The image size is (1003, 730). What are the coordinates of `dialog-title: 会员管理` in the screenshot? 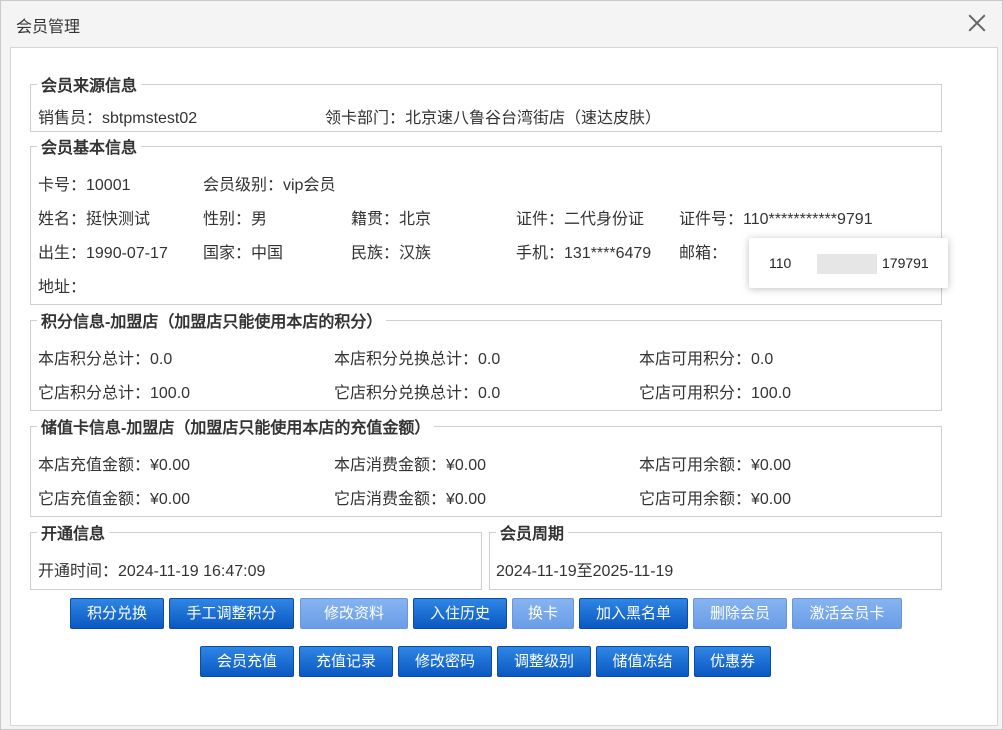 It's located at (48, 27).